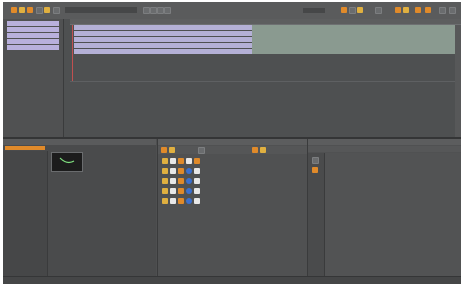  Describe the element at coordinates (25, 148) in the screenshot. I see `library-tab` at that location.